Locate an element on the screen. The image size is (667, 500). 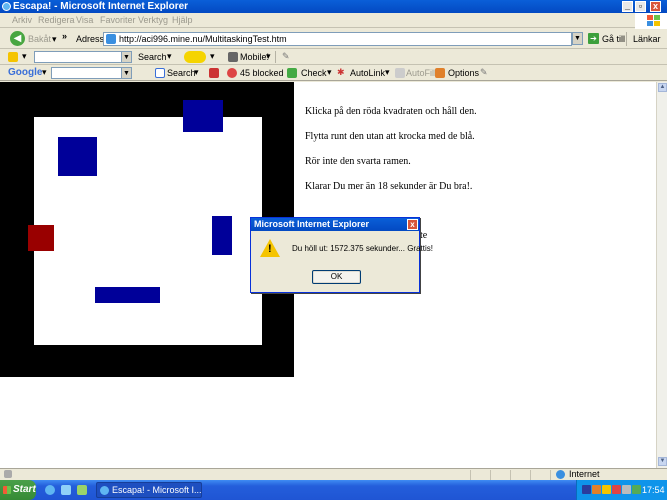
back-label: Bakåt is located at coordinates (39, 39).